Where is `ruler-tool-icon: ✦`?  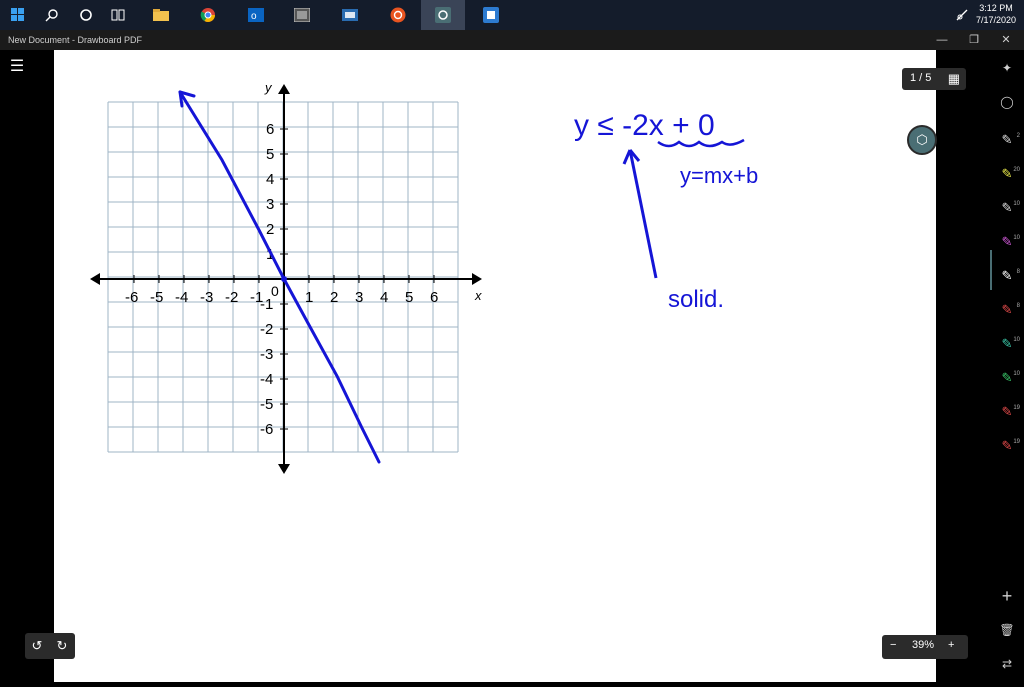
ruler-tool-icon: ✦ is located at coordinates (1007, 68).